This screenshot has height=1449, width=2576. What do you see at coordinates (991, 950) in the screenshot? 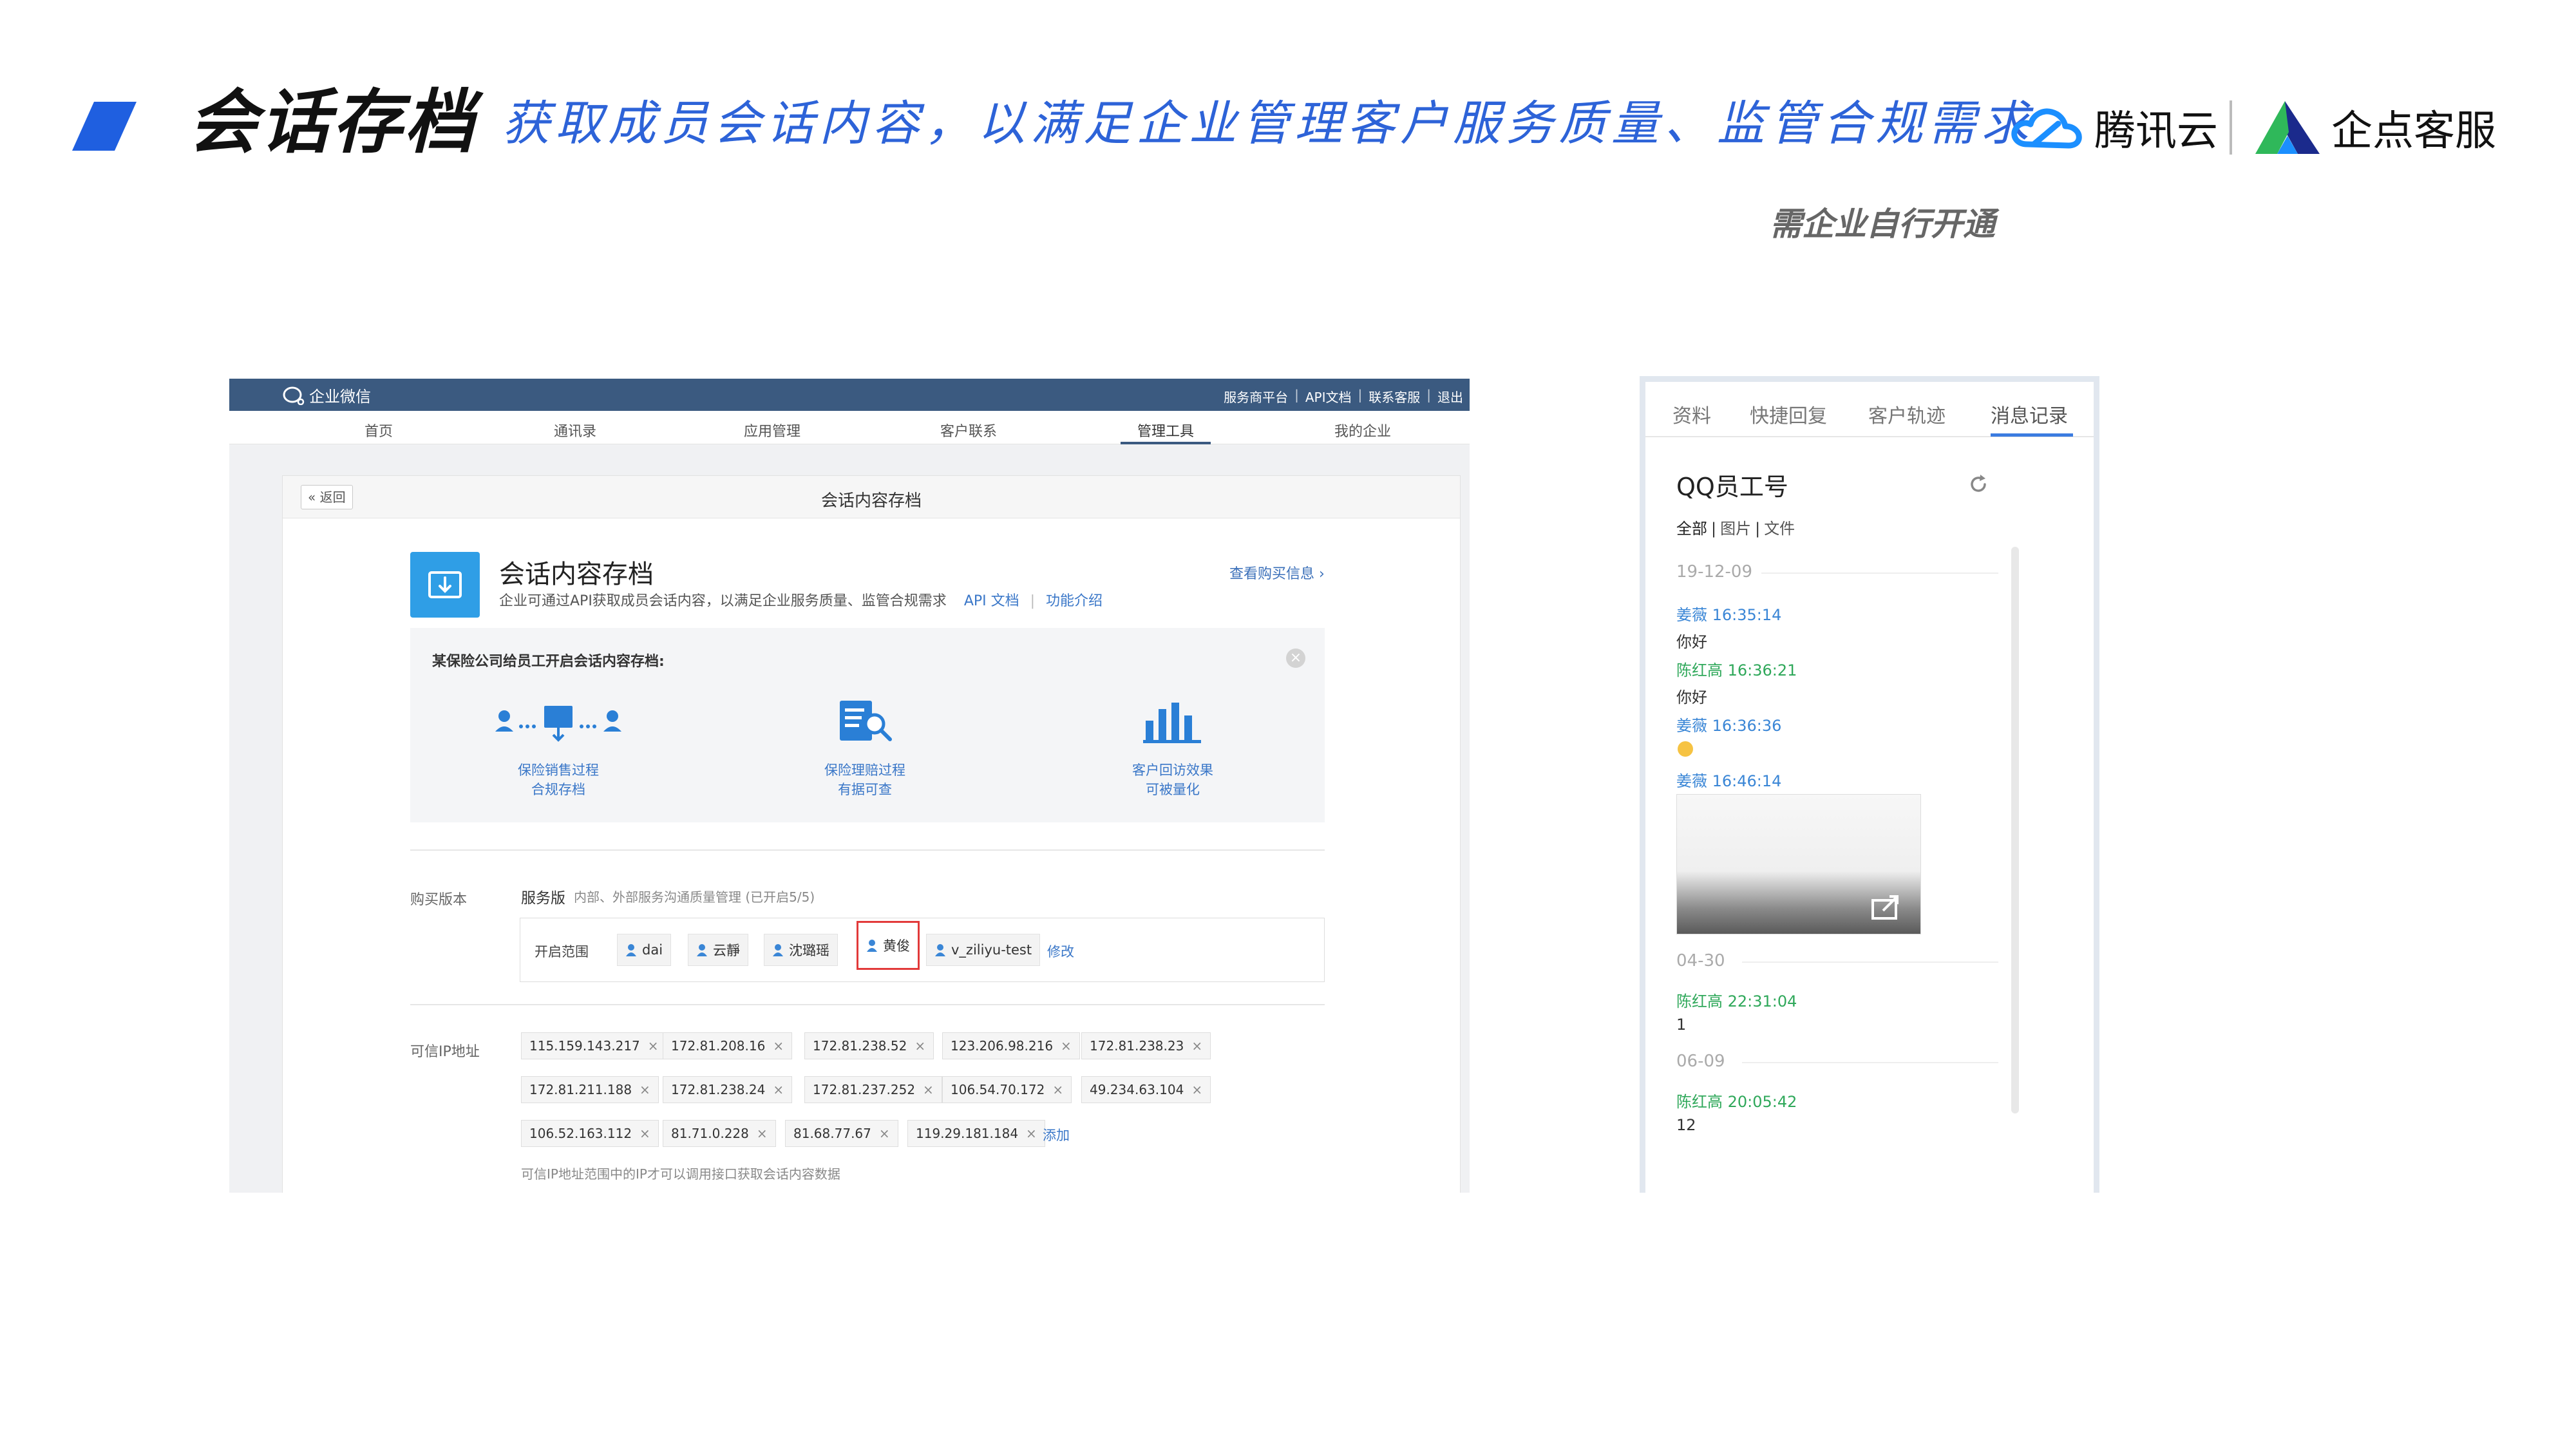
I see `member-name: v_ziliyu-test` at bounding box center [991, 950].